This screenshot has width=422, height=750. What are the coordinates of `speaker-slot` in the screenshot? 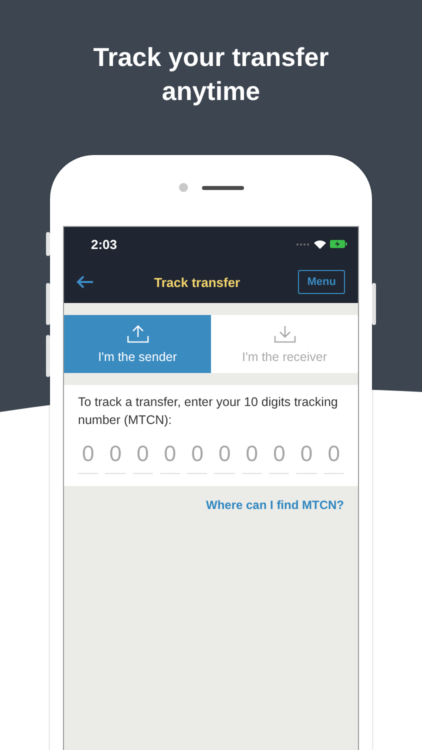 It's located at (223, 188).